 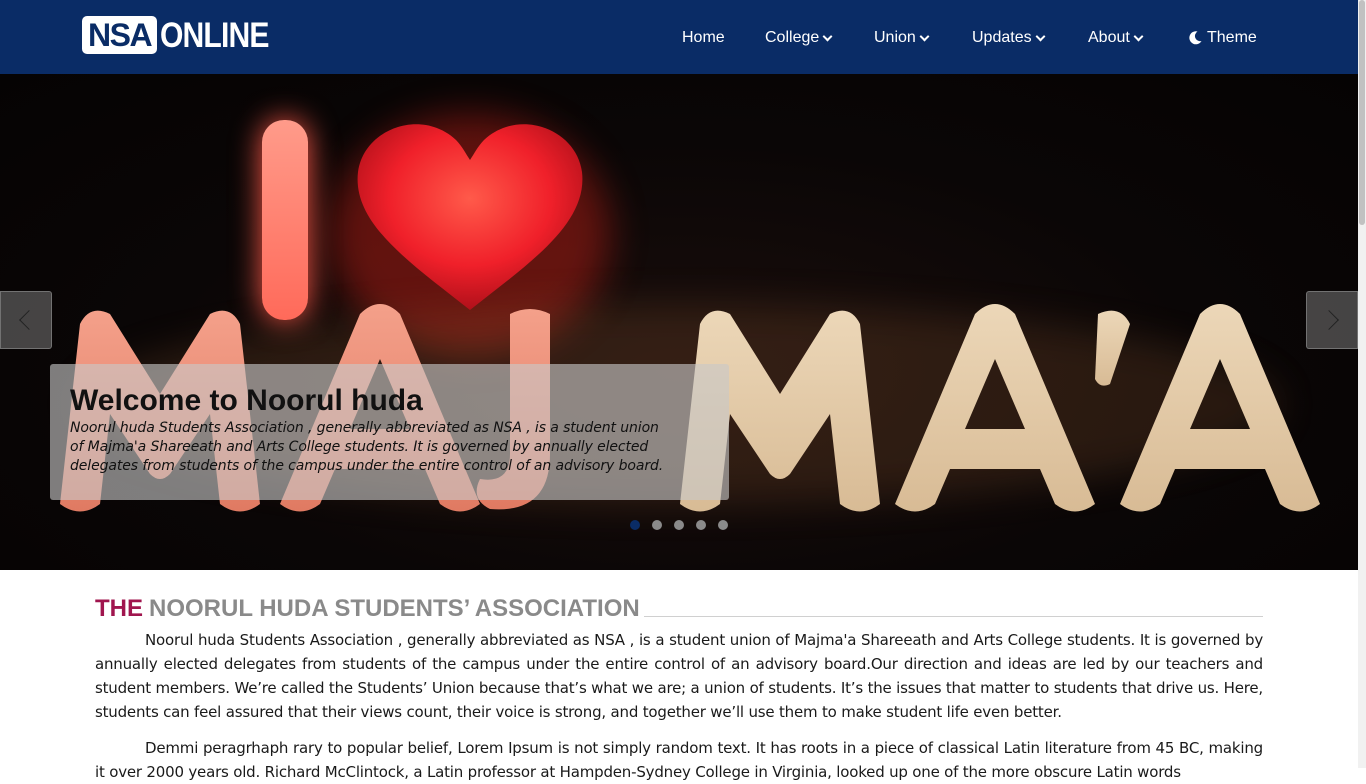 I want to click on chevron-left-icon, so click(x=29, y=320).